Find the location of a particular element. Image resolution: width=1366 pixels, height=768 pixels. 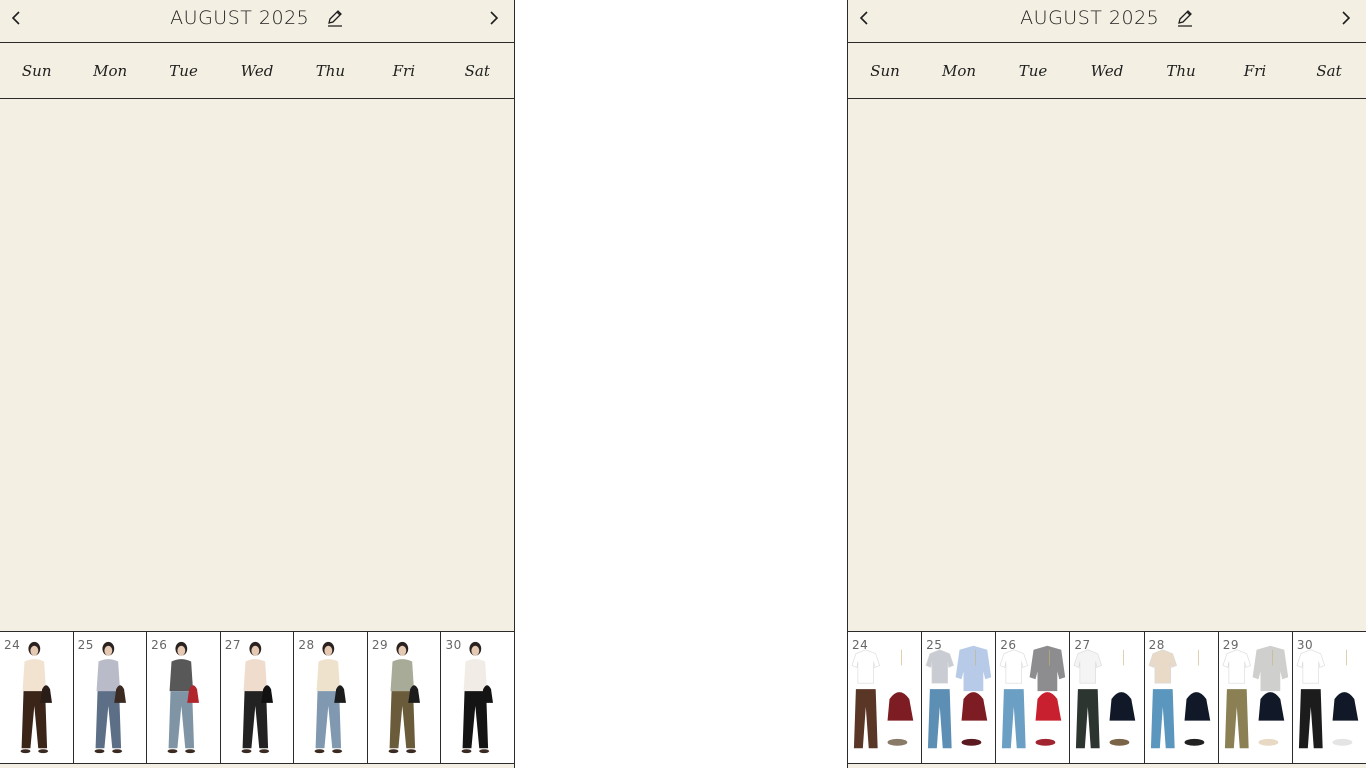

weekday-sun: Sun is located at coordinates (36, 71).